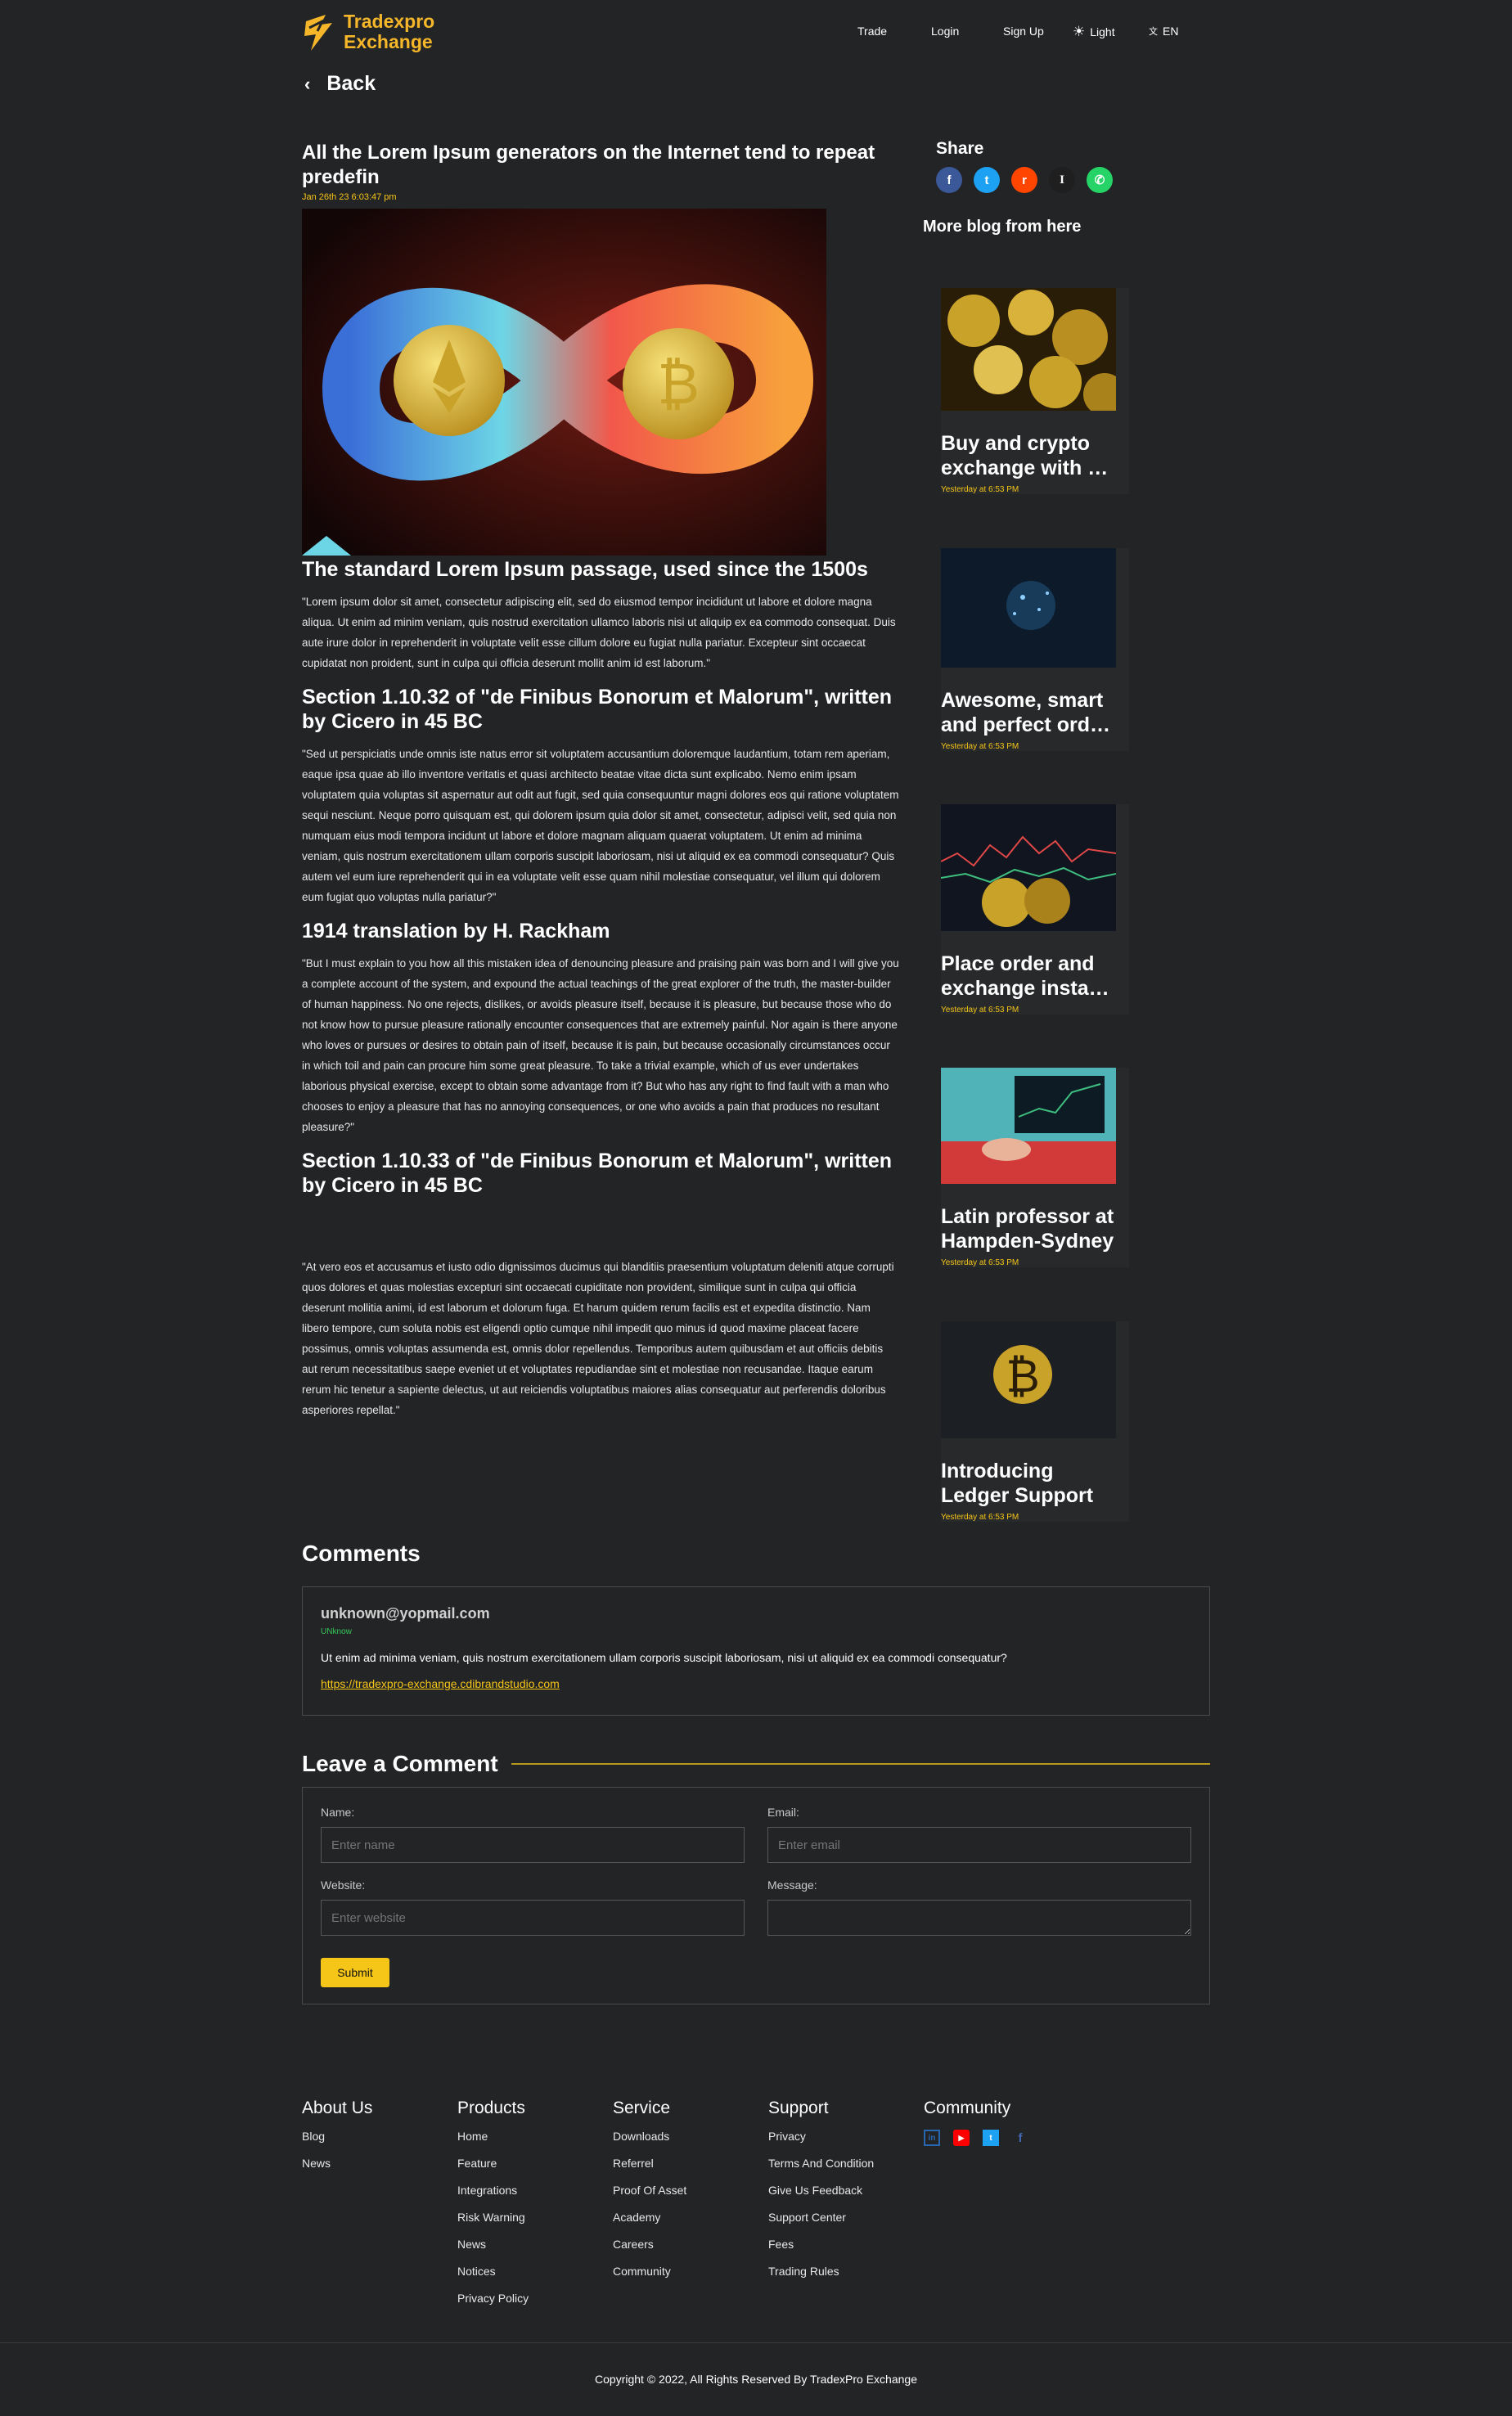  What do you see at coordinates (821, 2278) in the screenshot?
I see `footer-link: Trading Rules` at bounding box center [821, 2278].